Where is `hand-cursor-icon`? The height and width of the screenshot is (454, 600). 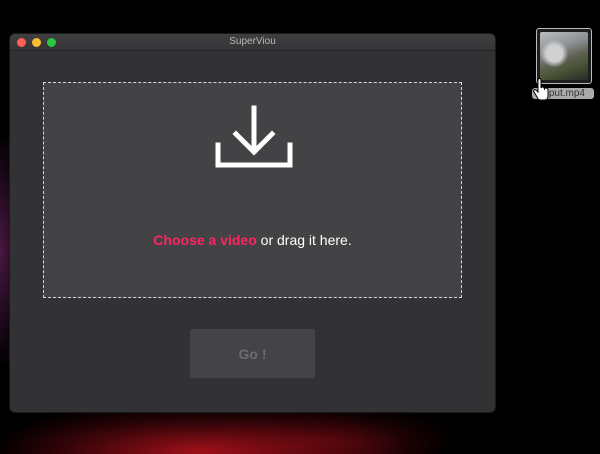
hand-cursor-icon is located at coordinates (540, 89).